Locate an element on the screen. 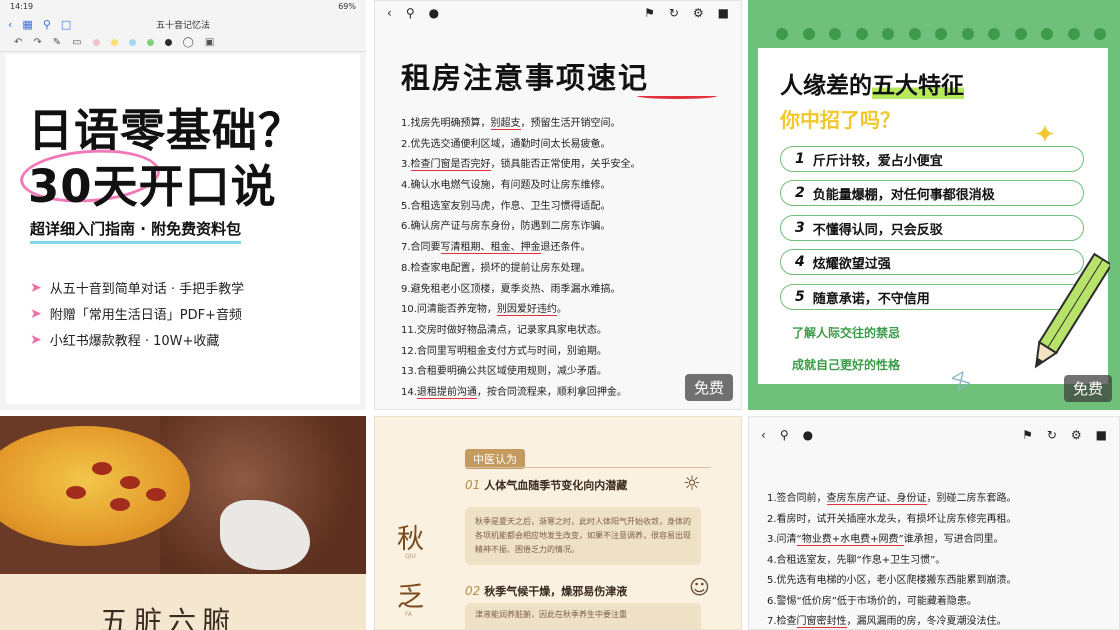 The width and height of the screenshot is (1120, 630). status-bar: 14:19 69% is located at coordinates (183, 7).